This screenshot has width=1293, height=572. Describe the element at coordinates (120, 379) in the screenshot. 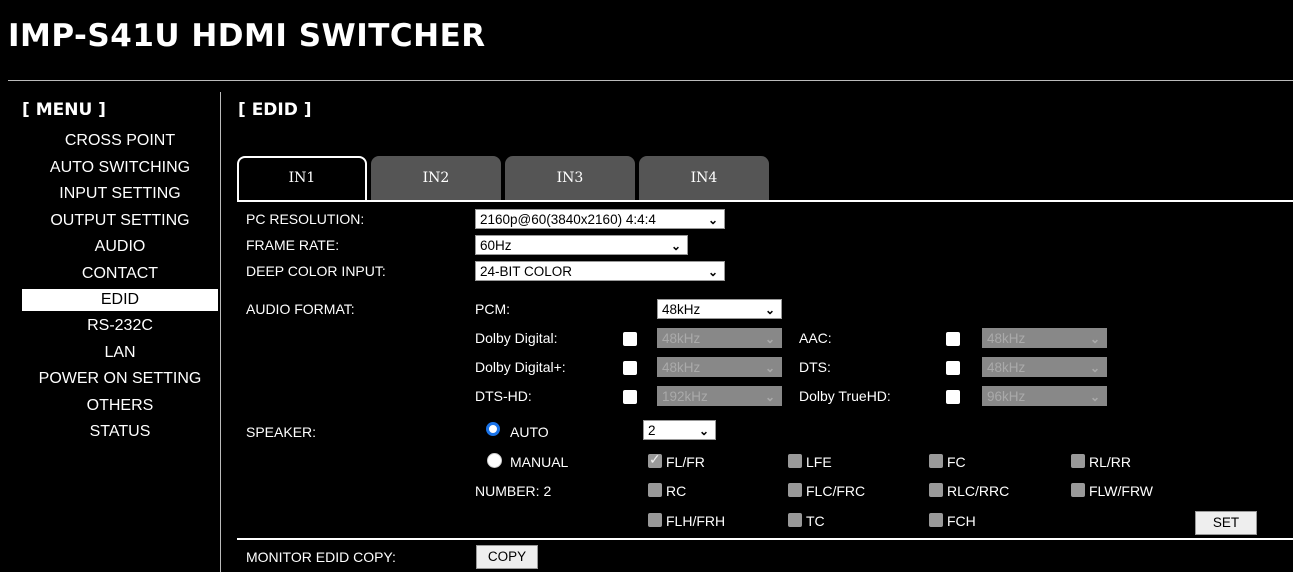

I see `menu-item-power-on-setting: POWER ON SETTING` at that location.